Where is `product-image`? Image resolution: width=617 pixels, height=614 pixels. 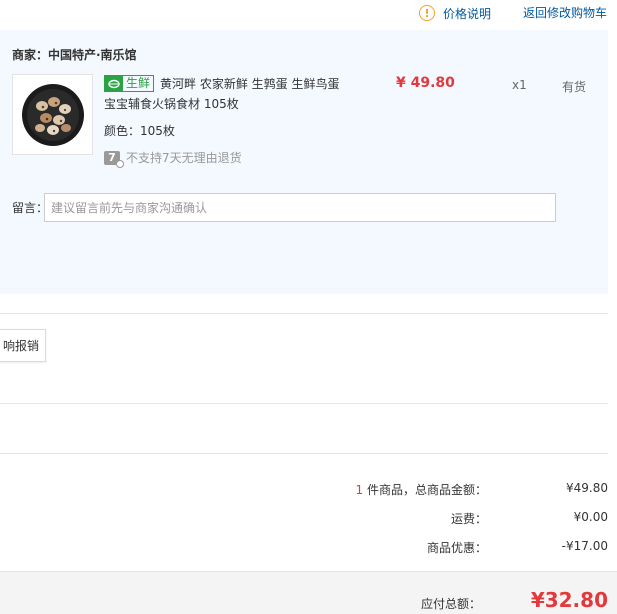 product-image is located at coordinates (52, 114).